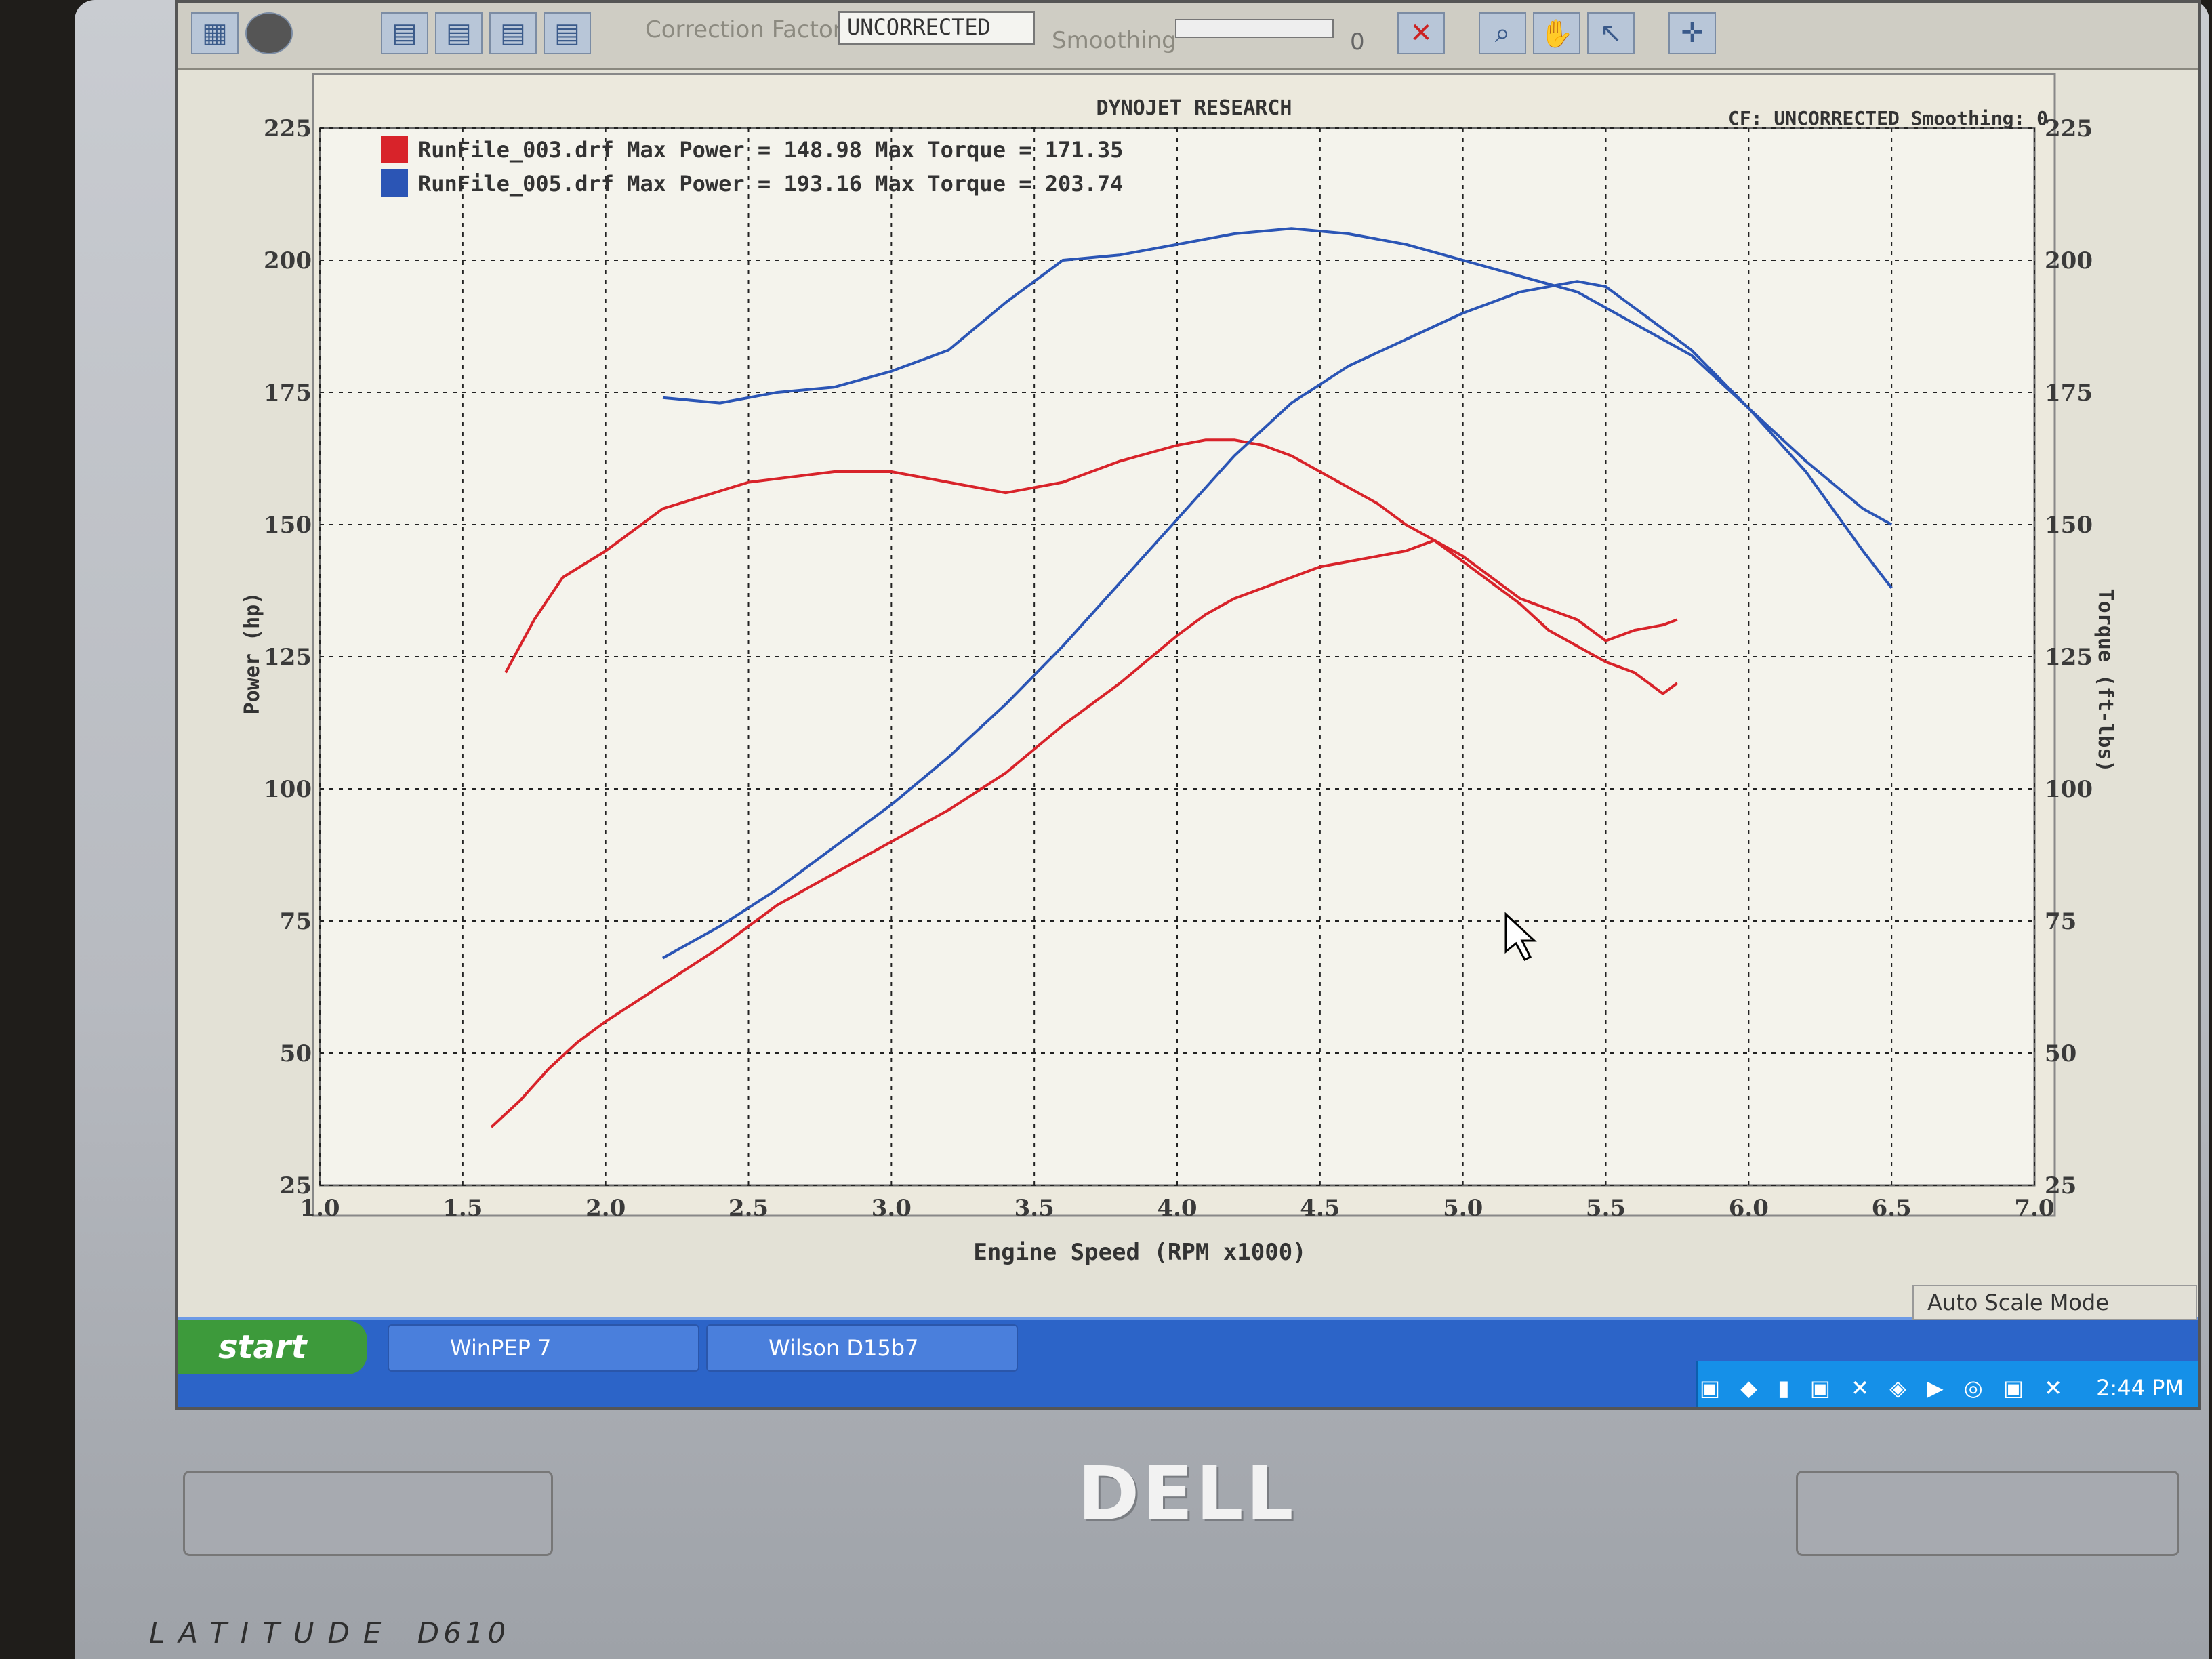 The height and width of the screenshot is (1659, 2212). I want to click on chart-status: CF: UNCORRECTED Smoothing: 0, so click(1888, 118).